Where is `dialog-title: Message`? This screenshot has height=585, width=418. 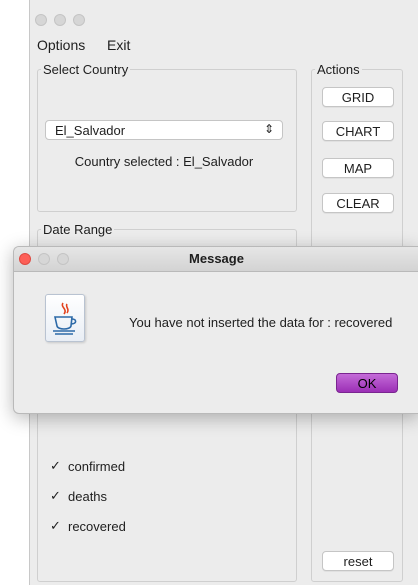 dialog-title: Message is located at coordinates (216, 258).